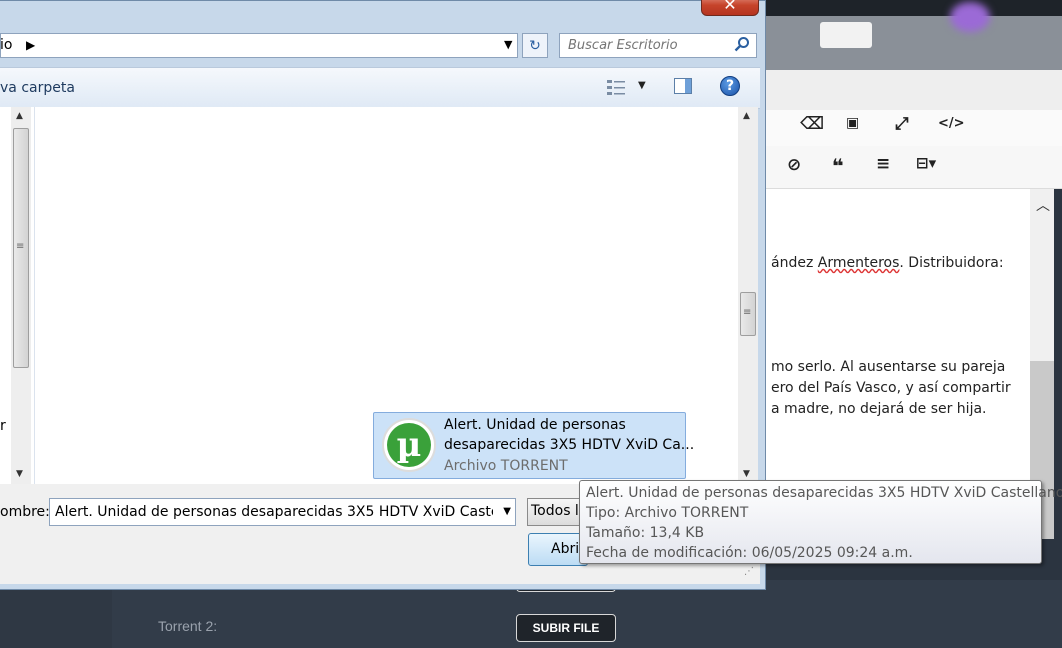  I want to click on view-options-icon, so click(616, 87).